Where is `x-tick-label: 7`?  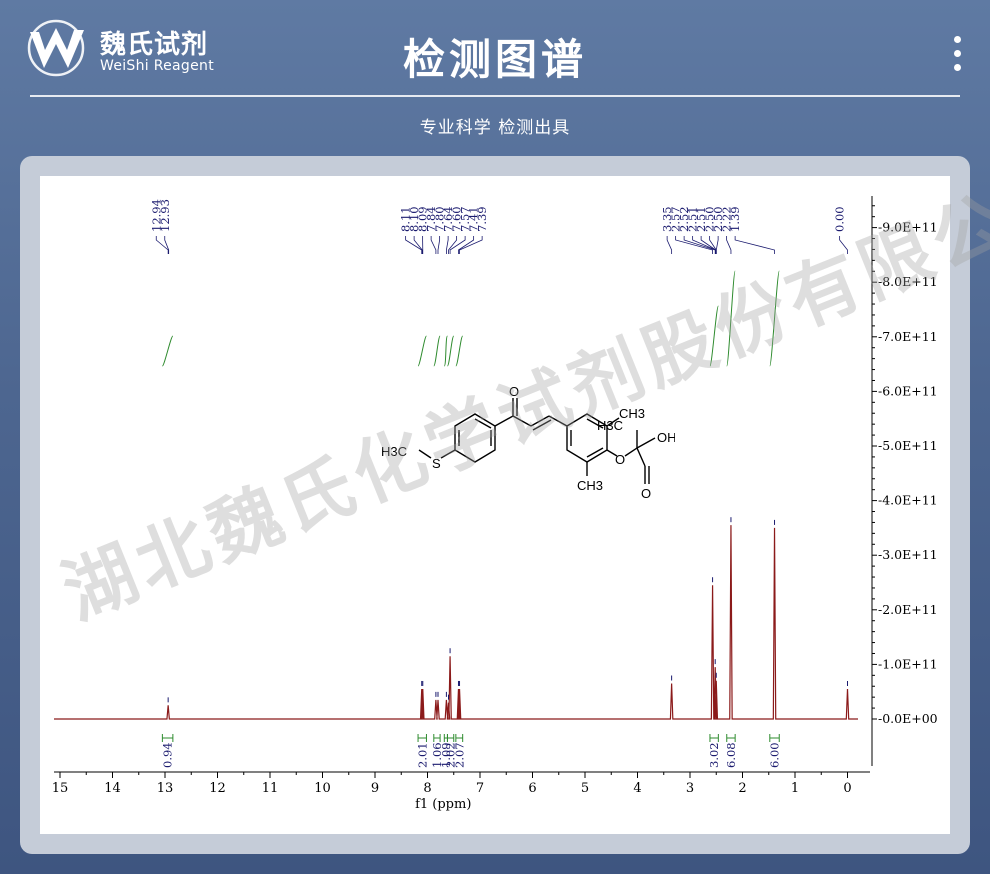 x-tick-label: 7 is located at coordinates (480, 788).